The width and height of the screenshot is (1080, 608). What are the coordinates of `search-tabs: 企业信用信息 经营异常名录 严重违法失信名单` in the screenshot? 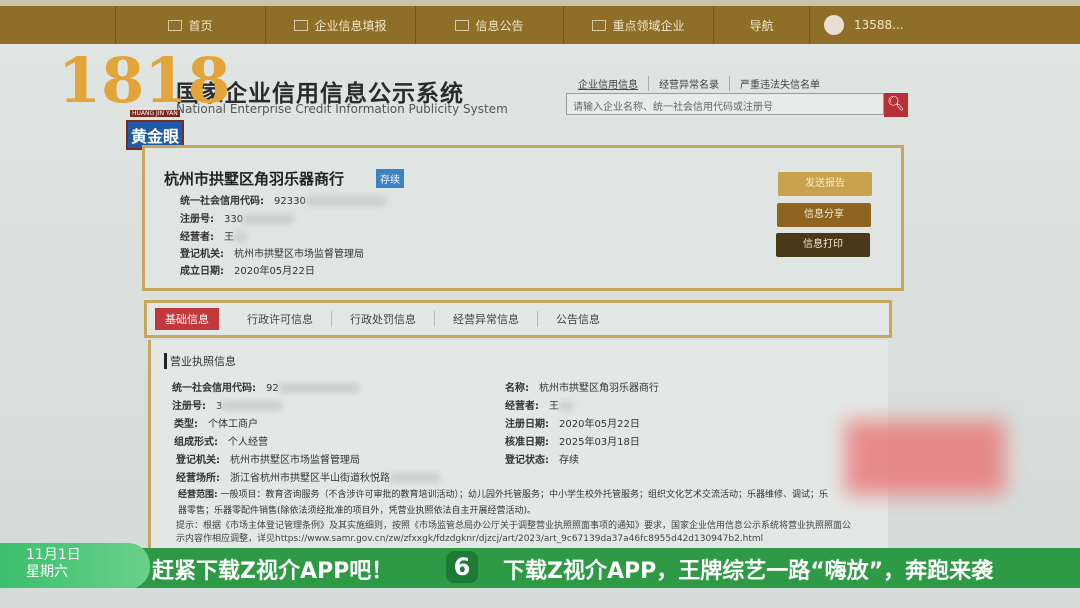 It's located at (699, 83).